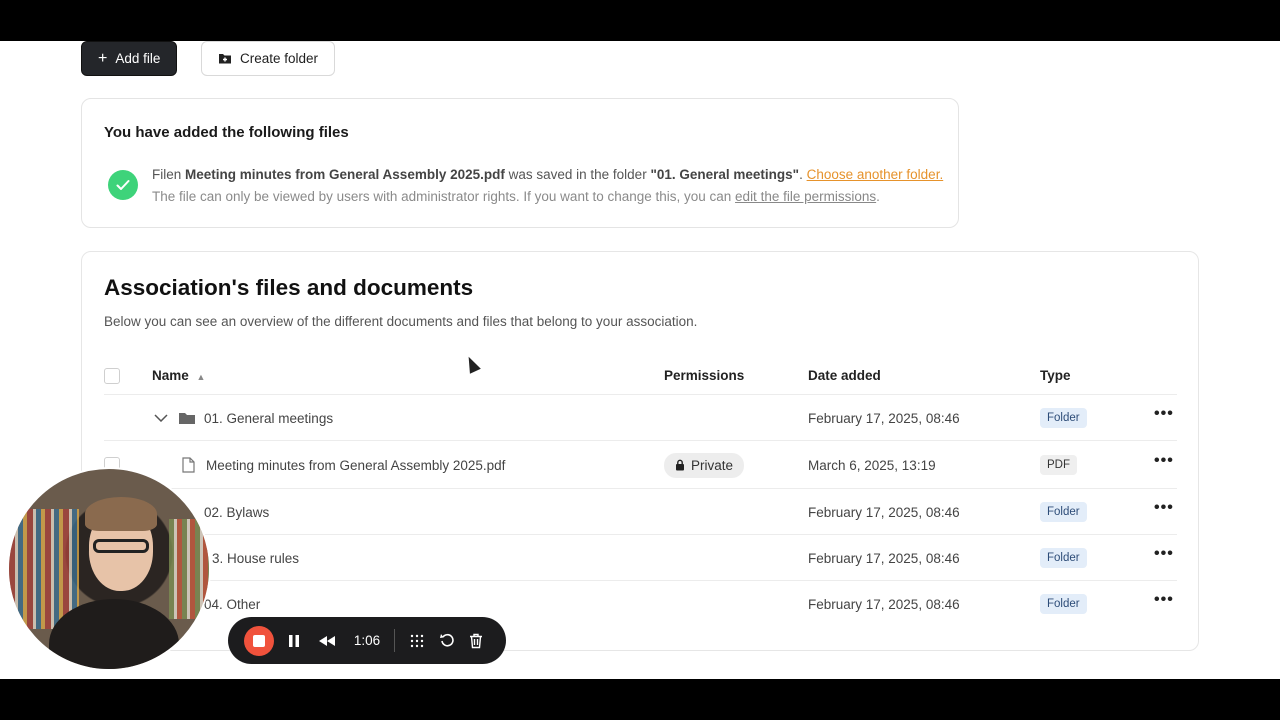 Image resolution: width=1280 pixels, height=720 pixels. Describe the element at coordinates (121, 514) in the screenshot. I see `presenter-hair` at that location.